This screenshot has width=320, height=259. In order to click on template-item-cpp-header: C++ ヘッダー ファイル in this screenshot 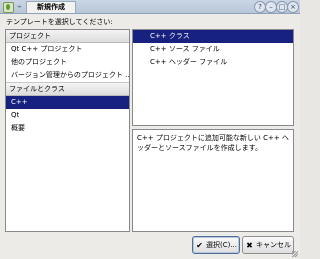, I will do `click(213, 62)`.